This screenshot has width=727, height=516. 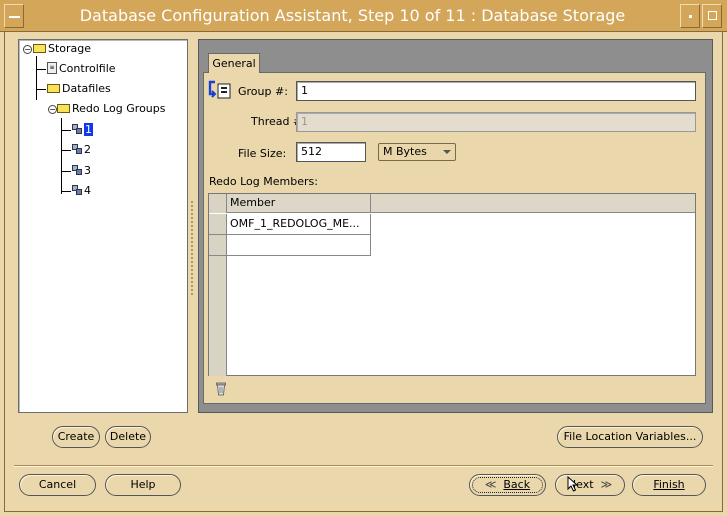 What do you see at coordinates (192, 248) in the screenshot?
I see `splitter-handle` at bounding box center [192, 248].